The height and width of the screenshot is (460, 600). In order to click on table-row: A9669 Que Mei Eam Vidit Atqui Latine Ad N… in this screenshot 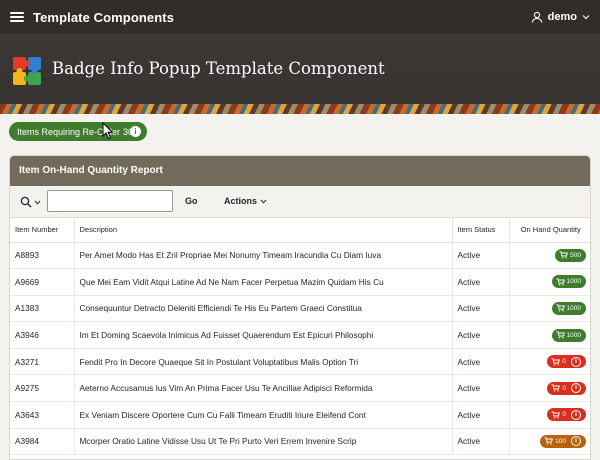, I will do `click(300, 282)`.